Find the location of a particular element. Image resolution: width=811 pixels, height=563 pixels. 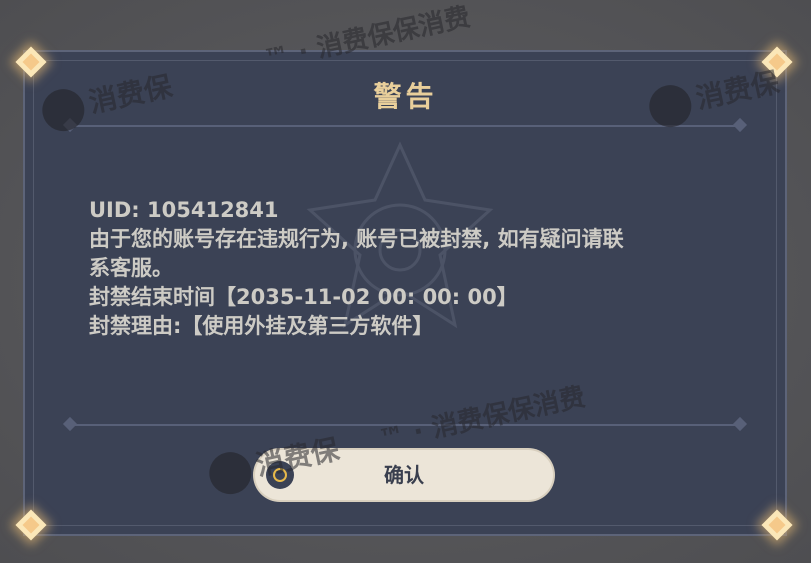

top-divider is located at coordinates (406, 126).